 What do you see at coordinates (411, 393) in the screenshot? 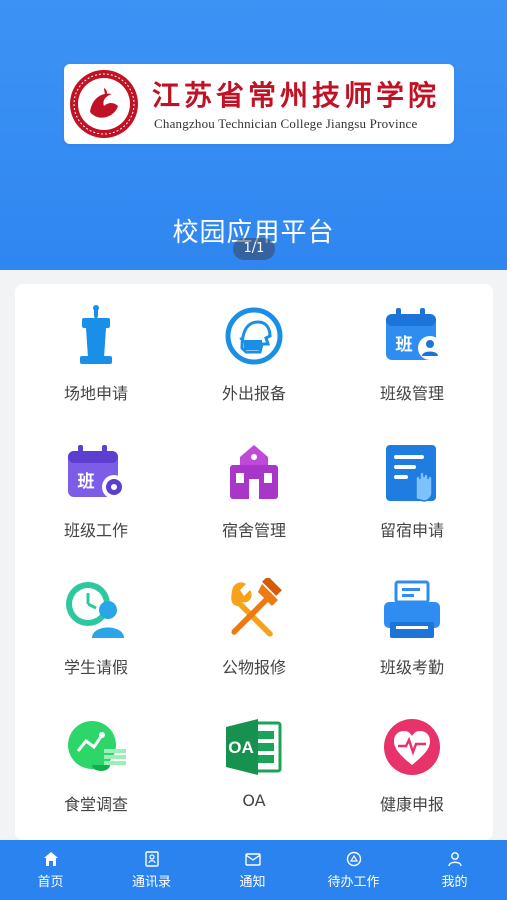
I see `app-label: 班级管理` at bounding box center [411, 393].